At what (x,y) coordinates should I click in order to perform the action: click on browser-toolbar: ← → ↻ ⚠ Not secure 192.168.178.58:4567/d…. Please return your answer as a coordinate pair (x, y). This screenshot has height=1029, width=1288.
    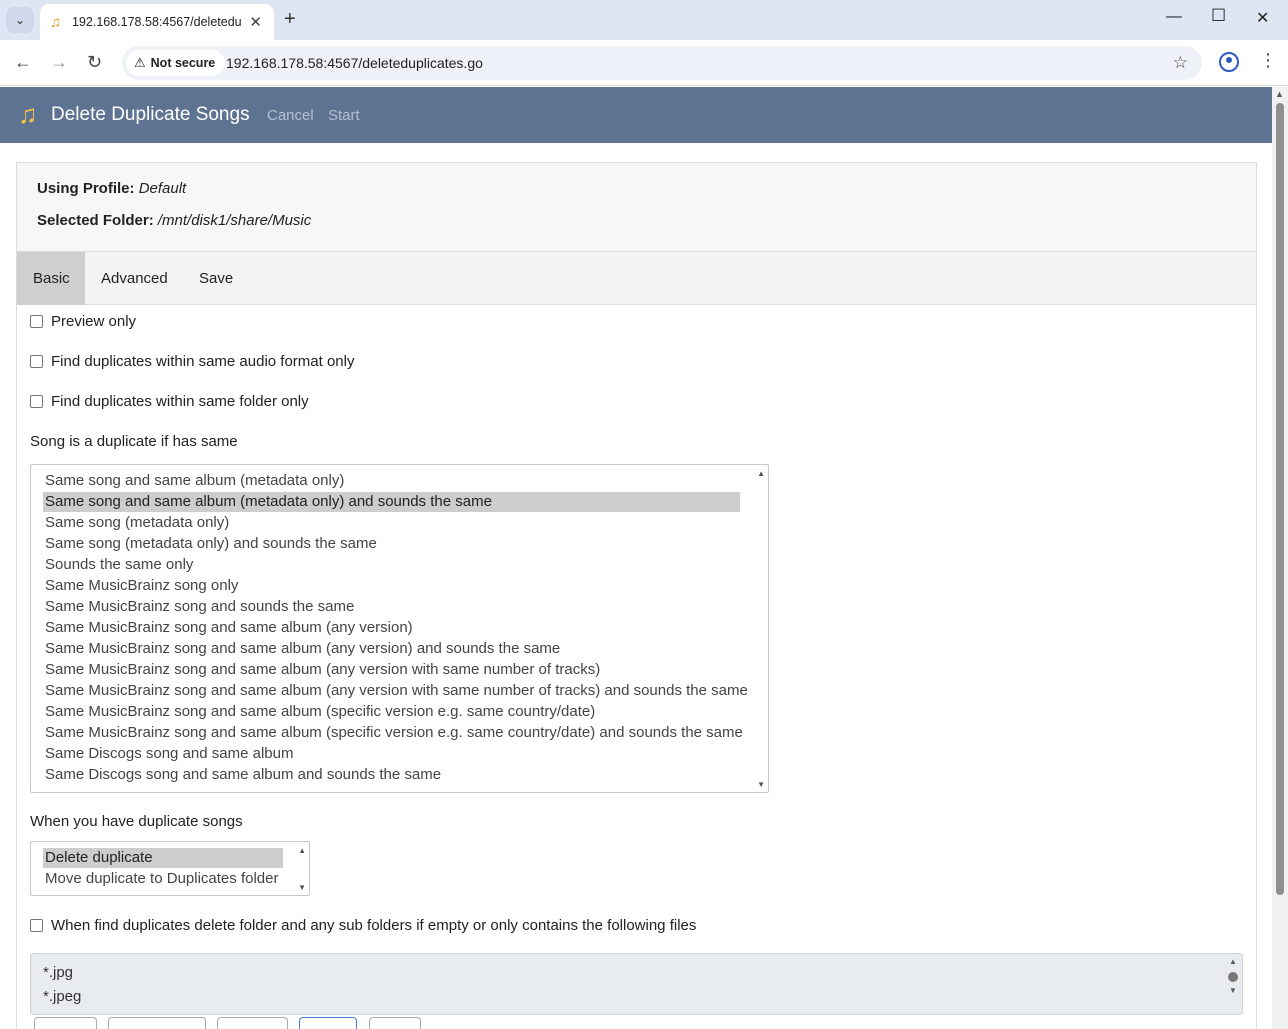
    Looking at the image, I should click on (644, 63).